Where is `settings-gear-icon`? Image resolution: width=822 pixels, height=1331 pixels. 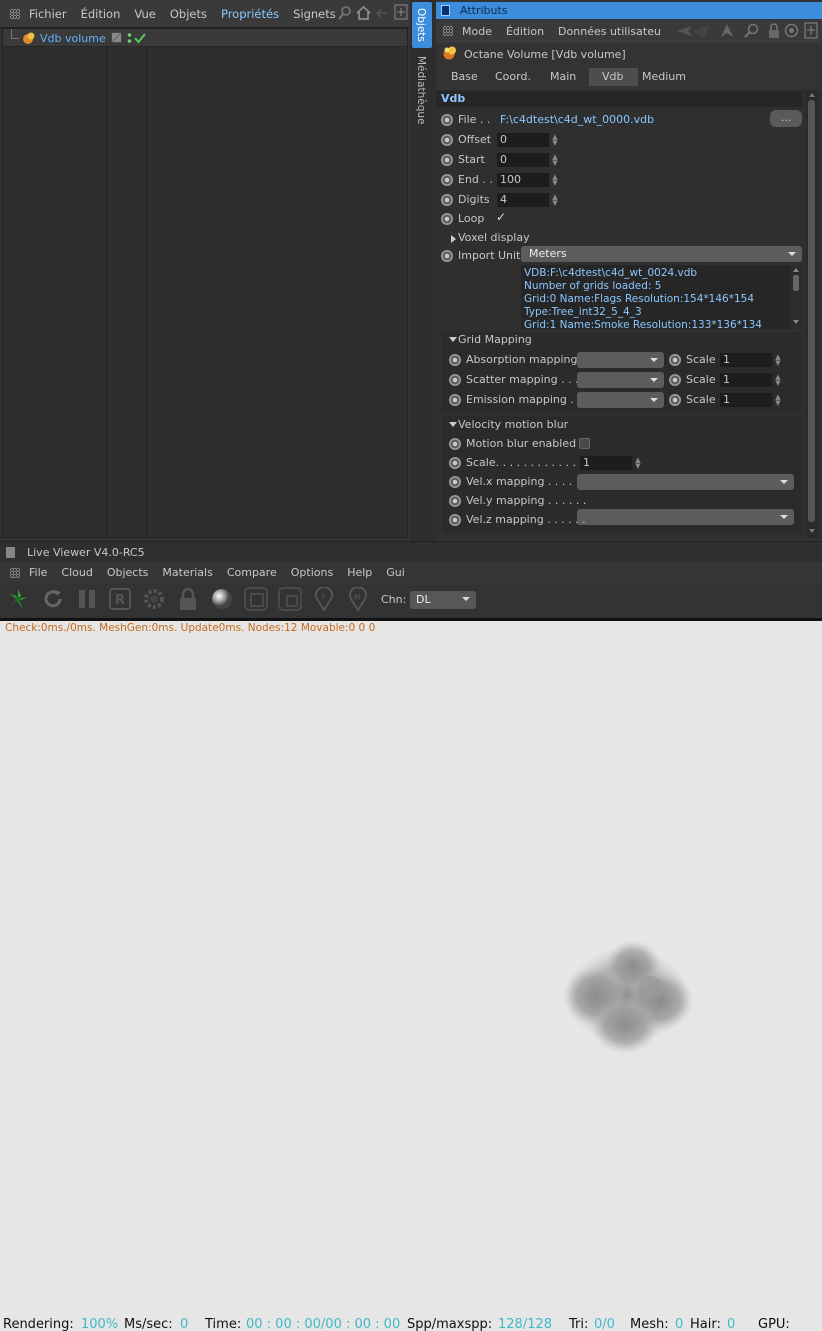
settings-gear-icon is located at coordinates (154, 599).